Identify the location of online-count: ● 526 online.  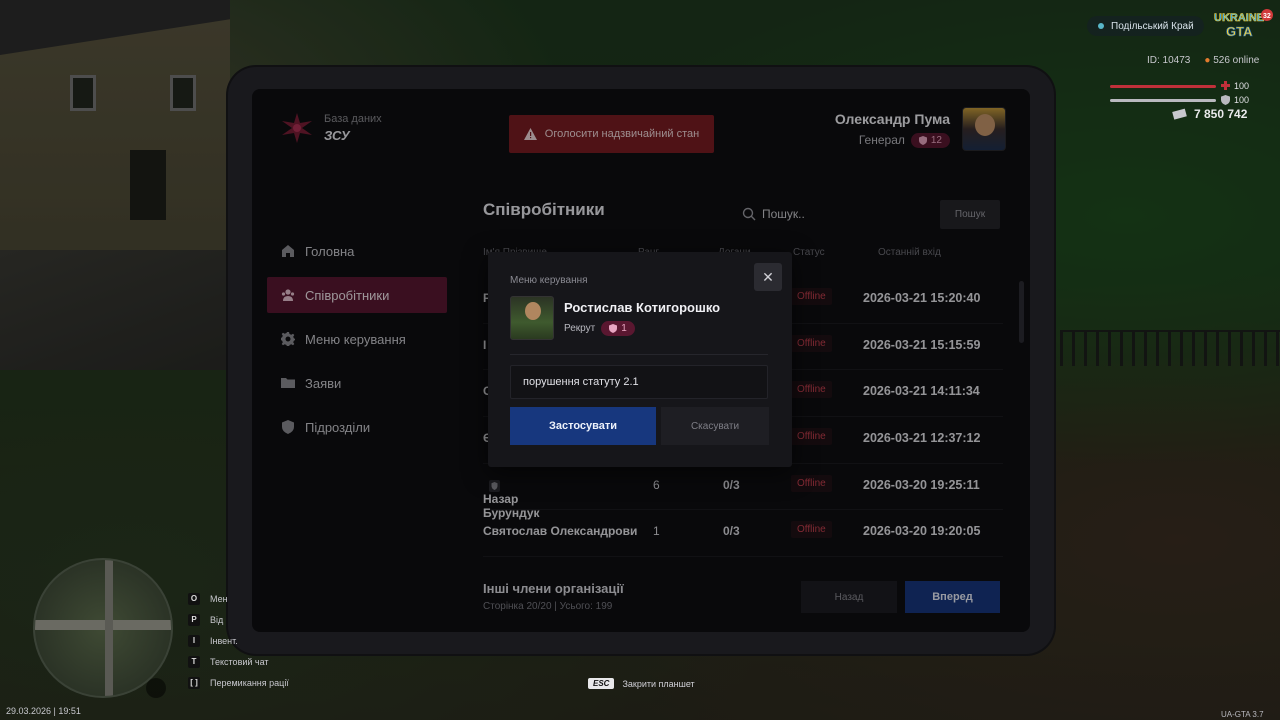
(1232, 60).